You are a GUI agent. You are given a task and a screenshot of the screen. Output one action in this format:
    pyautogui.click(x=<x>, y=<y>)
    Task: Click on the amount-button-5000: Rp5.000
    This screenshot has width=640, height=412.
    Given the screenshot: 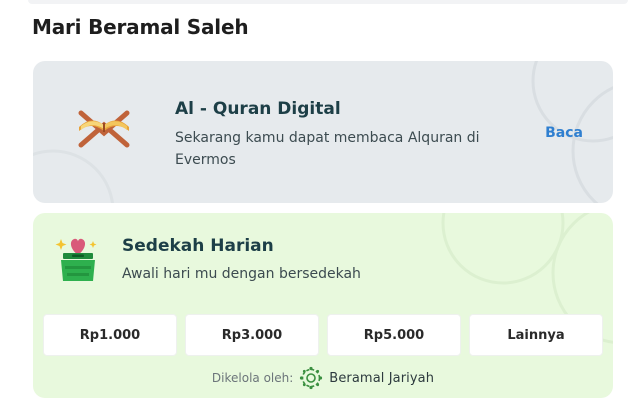 What is the action you would take?
    pyautogui.click(x=394, y=335)
    